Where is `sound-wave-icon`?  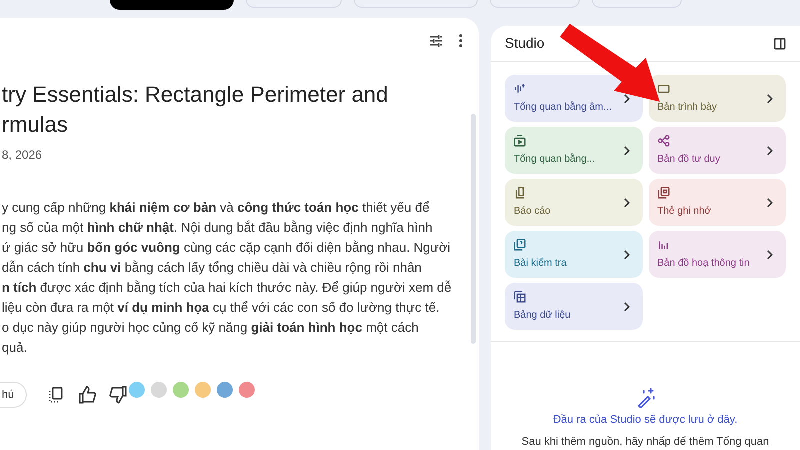
sound-wave-icon is located at coordinates (520, 88).